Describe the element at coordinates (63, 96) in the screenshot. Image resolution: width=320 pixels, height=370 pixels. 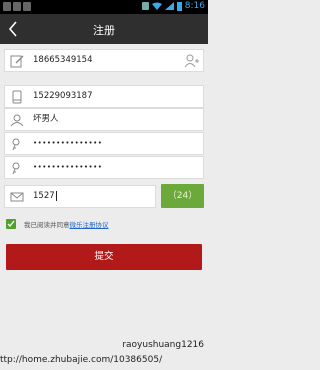
I see `mobile-value: 15229093187` at that location.